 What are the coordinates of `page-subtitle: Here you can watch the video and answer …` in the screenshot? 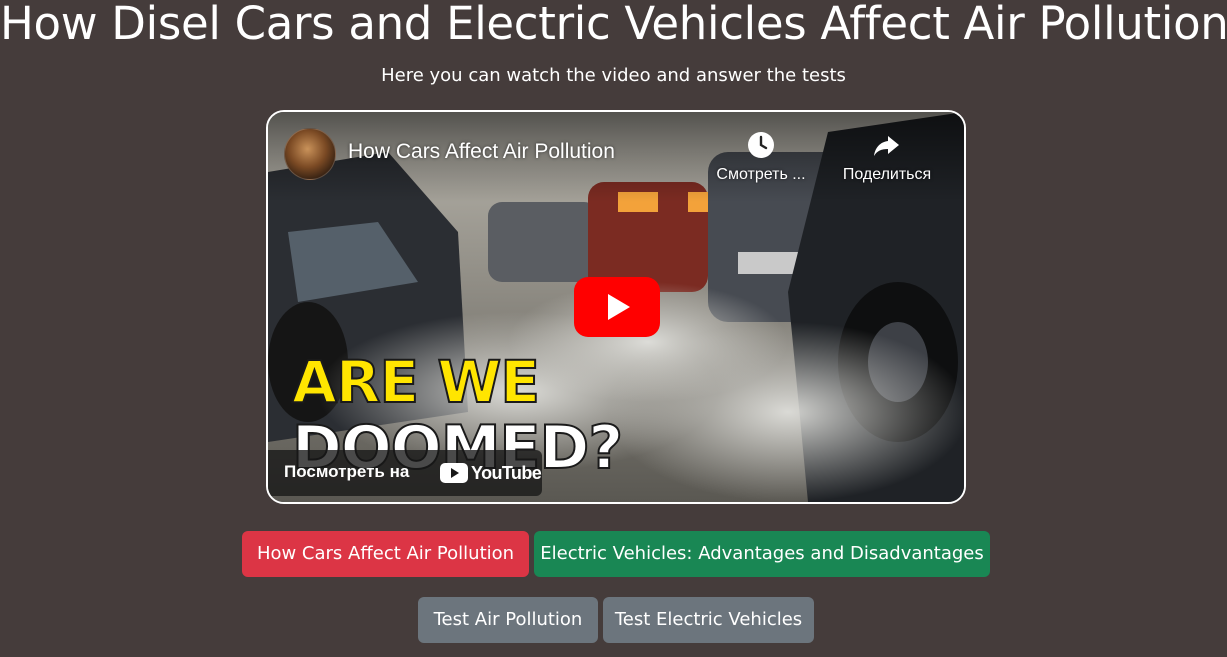 It's located at (613, 75).